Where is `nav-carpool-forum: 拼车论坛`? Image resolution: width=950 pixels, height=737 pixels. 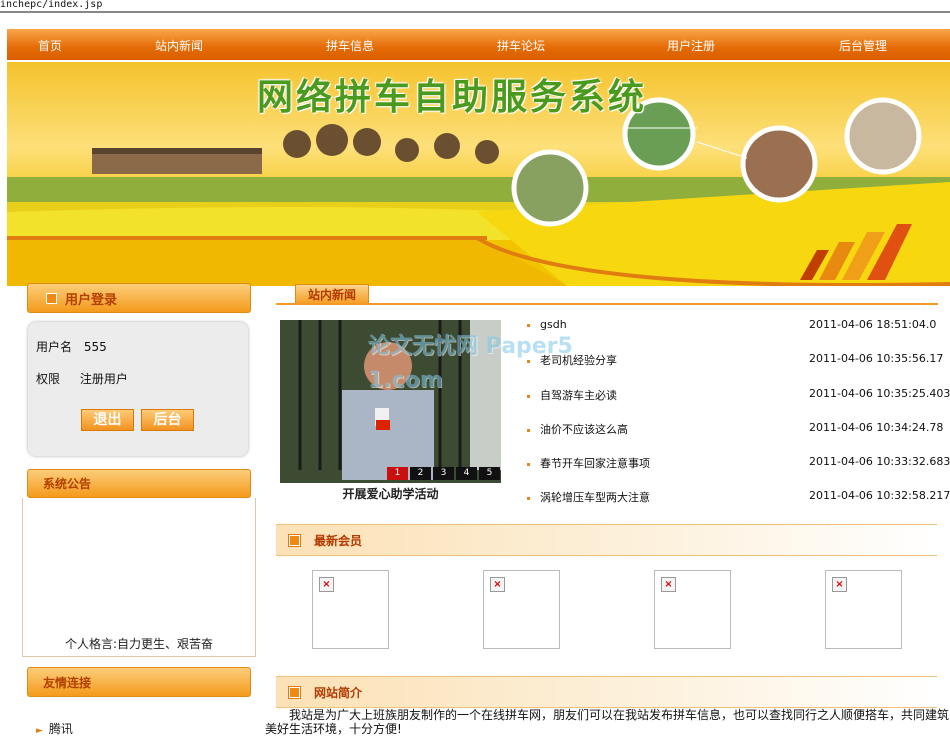 nav-carpool-forum: 拼车论坛 is located at coordinates (521, 45).